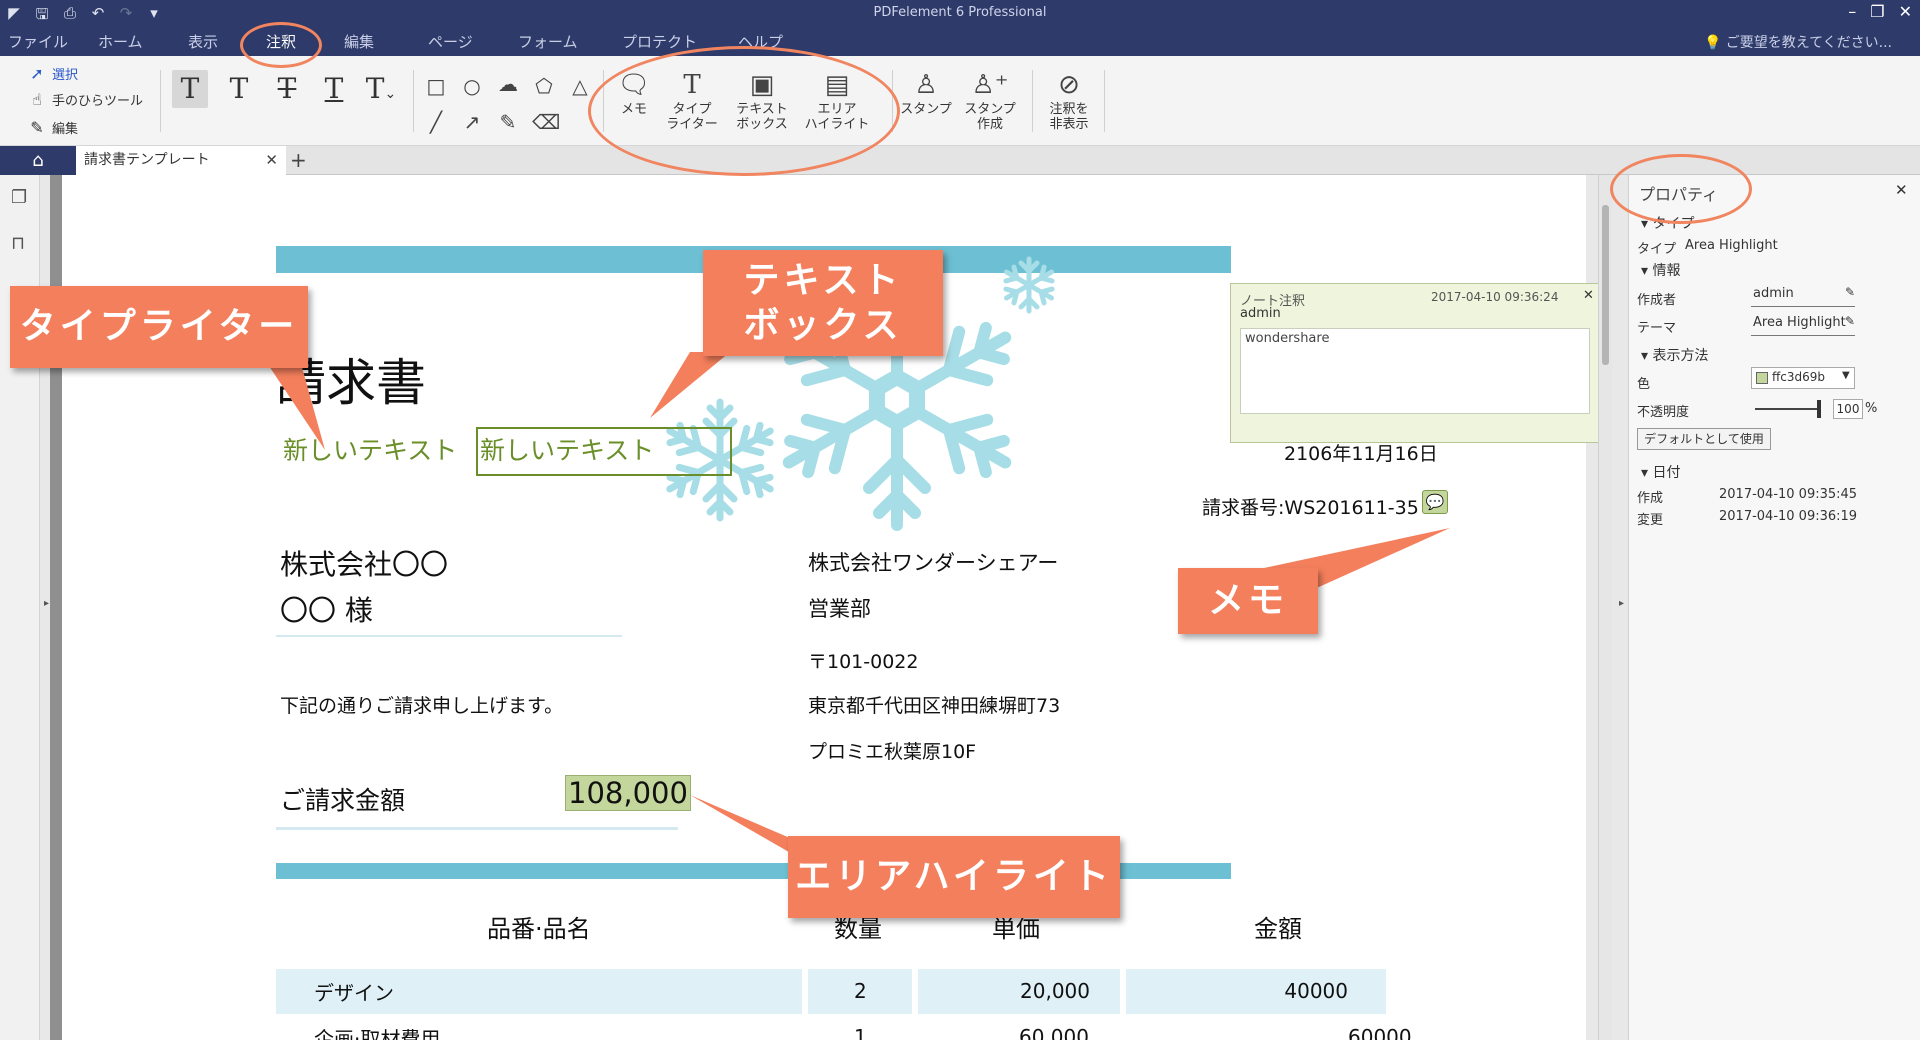 This screenshot has width=1920, height=1040. What do you see at coordinates (1248, 601) in the screenshot?
I see `callout-memo: メモ` at bounding box center [1248, 601].